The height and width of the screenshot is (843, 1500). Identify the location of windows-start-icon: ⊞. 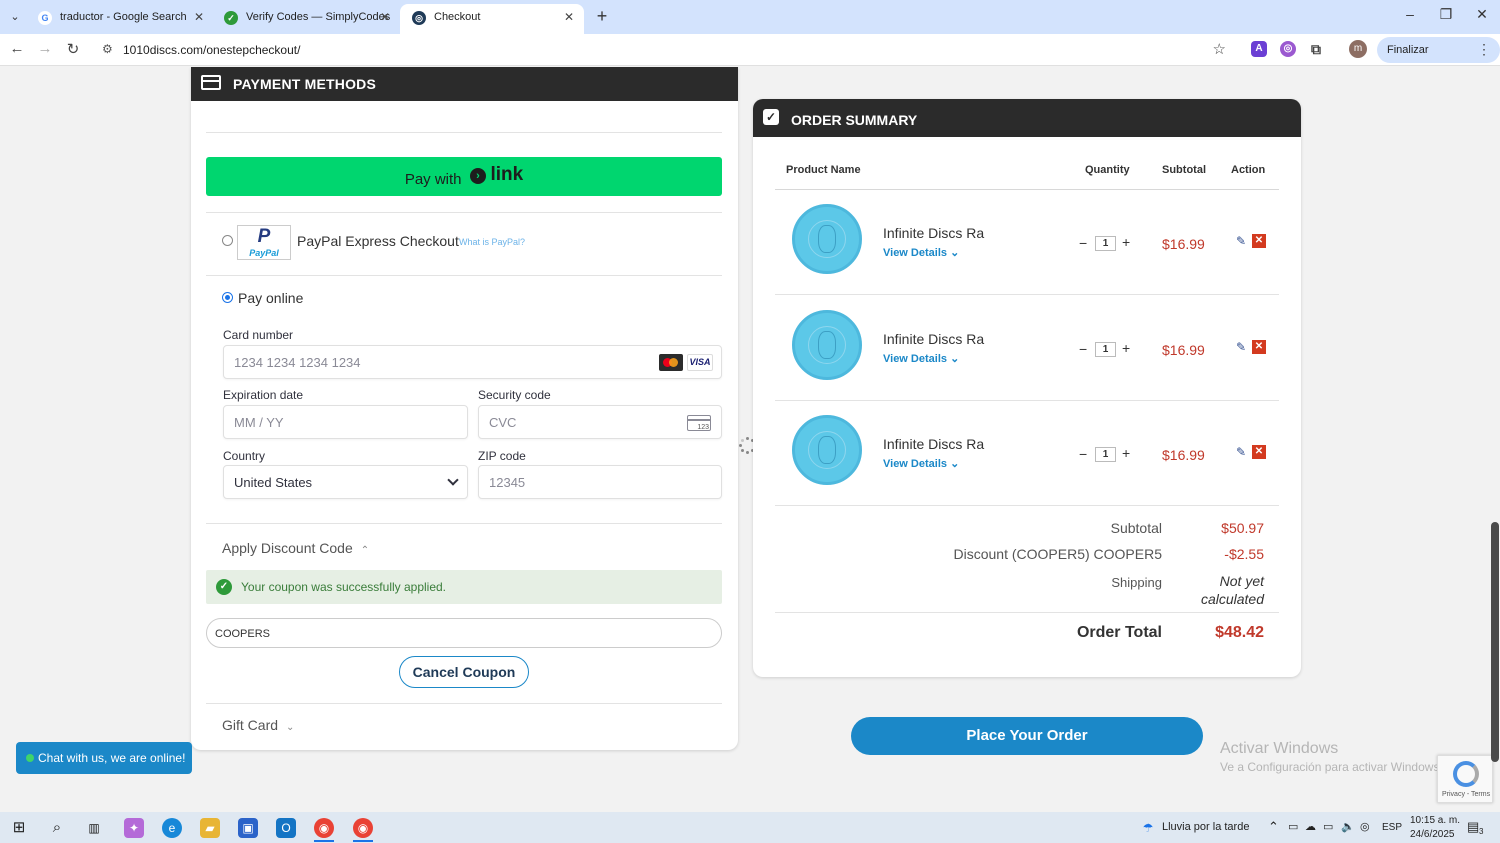
(19, 828).